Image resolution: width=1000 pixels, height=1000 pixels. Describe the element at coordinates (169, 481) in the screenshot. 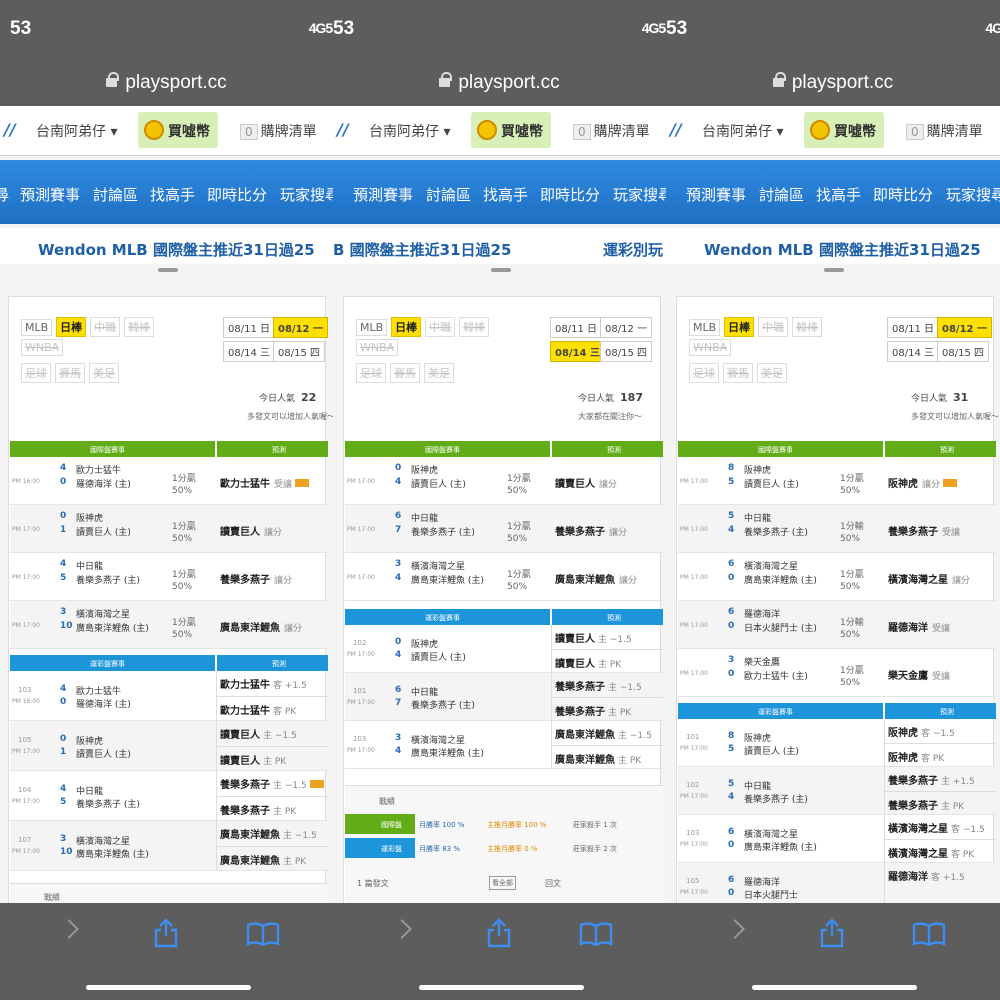

I see `intl-table-row: PM 16:00 4 歐力士猛牛 0 羅德海洋 (主) 1分贏 50% 歐力士猛牛 受讓` at that location.